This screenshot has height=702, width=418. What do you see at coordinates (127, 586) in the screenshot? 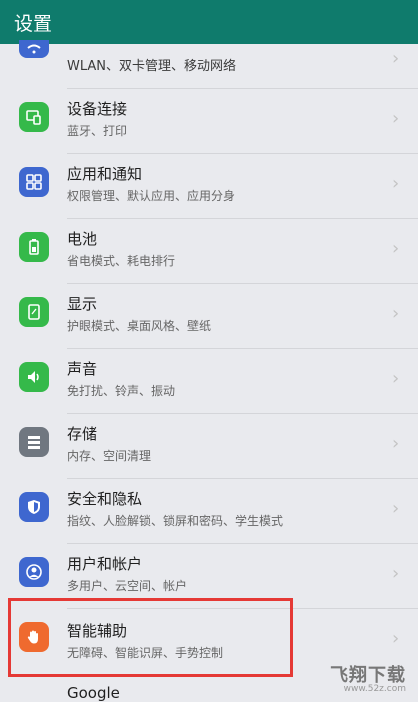
I see `item-subtitle: 多用户、云空间、帐户` at bounding box center [127, 586].